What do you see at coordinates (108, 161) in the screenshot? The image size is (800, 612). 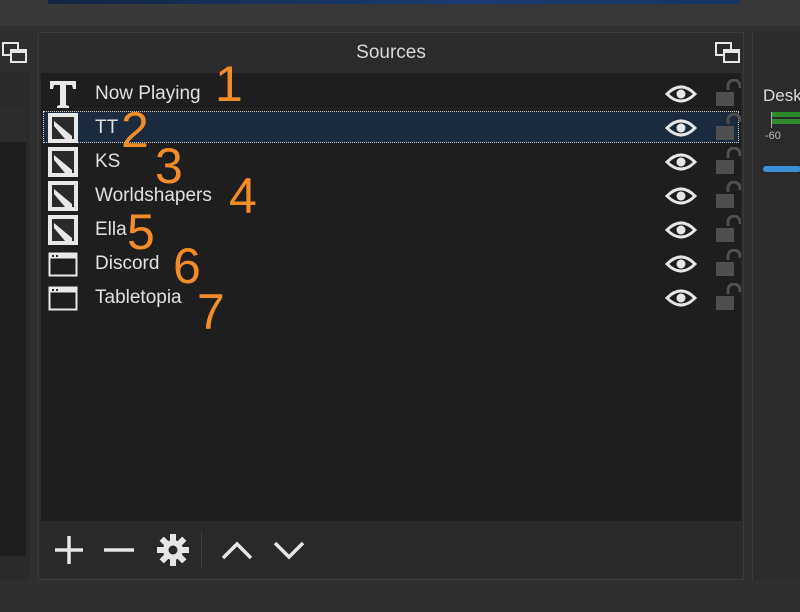 I see `source-name: KS` at bounding box center [108, 161].